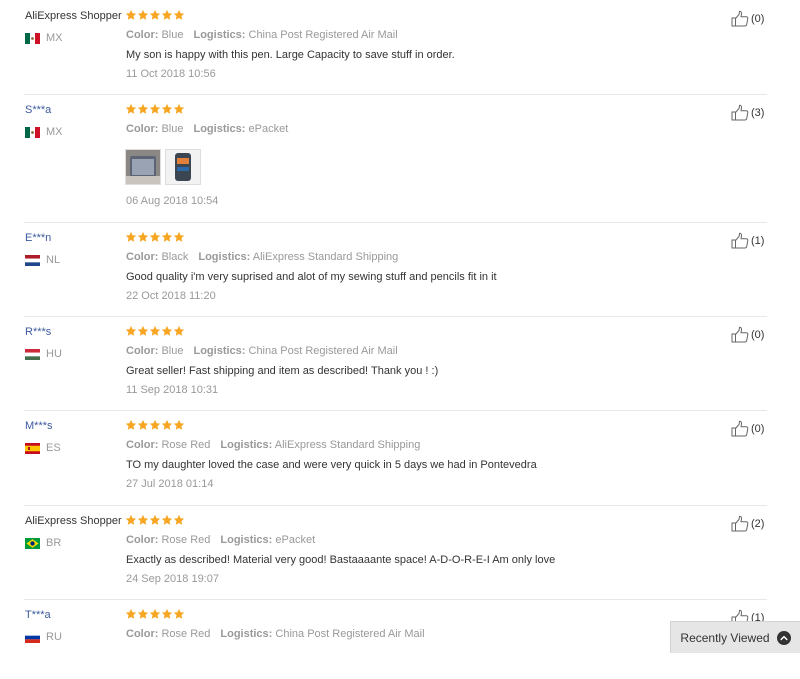 The height and width of the screenshot is (679, 800). Describe the element at coordinates (172, 201) in the screenshot. I see `review-date: 06 Aug 2018 10:54` at that location.